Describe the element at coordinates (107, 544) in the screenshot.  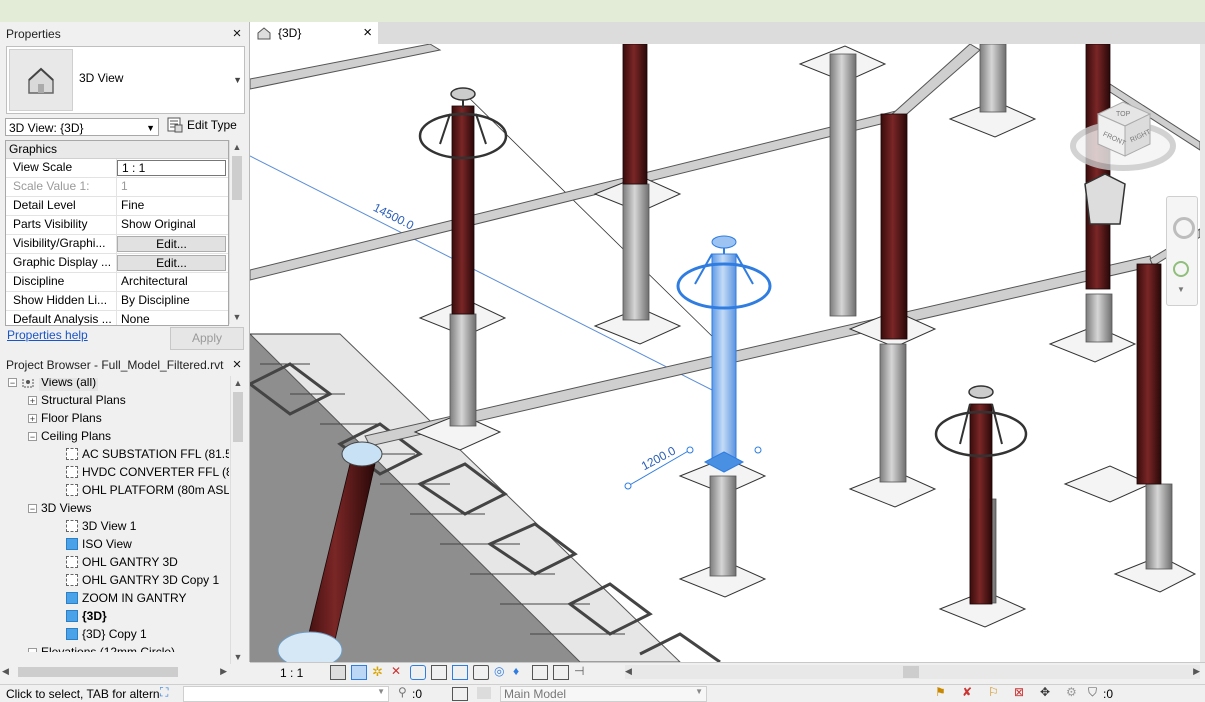
I see `tree-item-label: ISO View` at that location.